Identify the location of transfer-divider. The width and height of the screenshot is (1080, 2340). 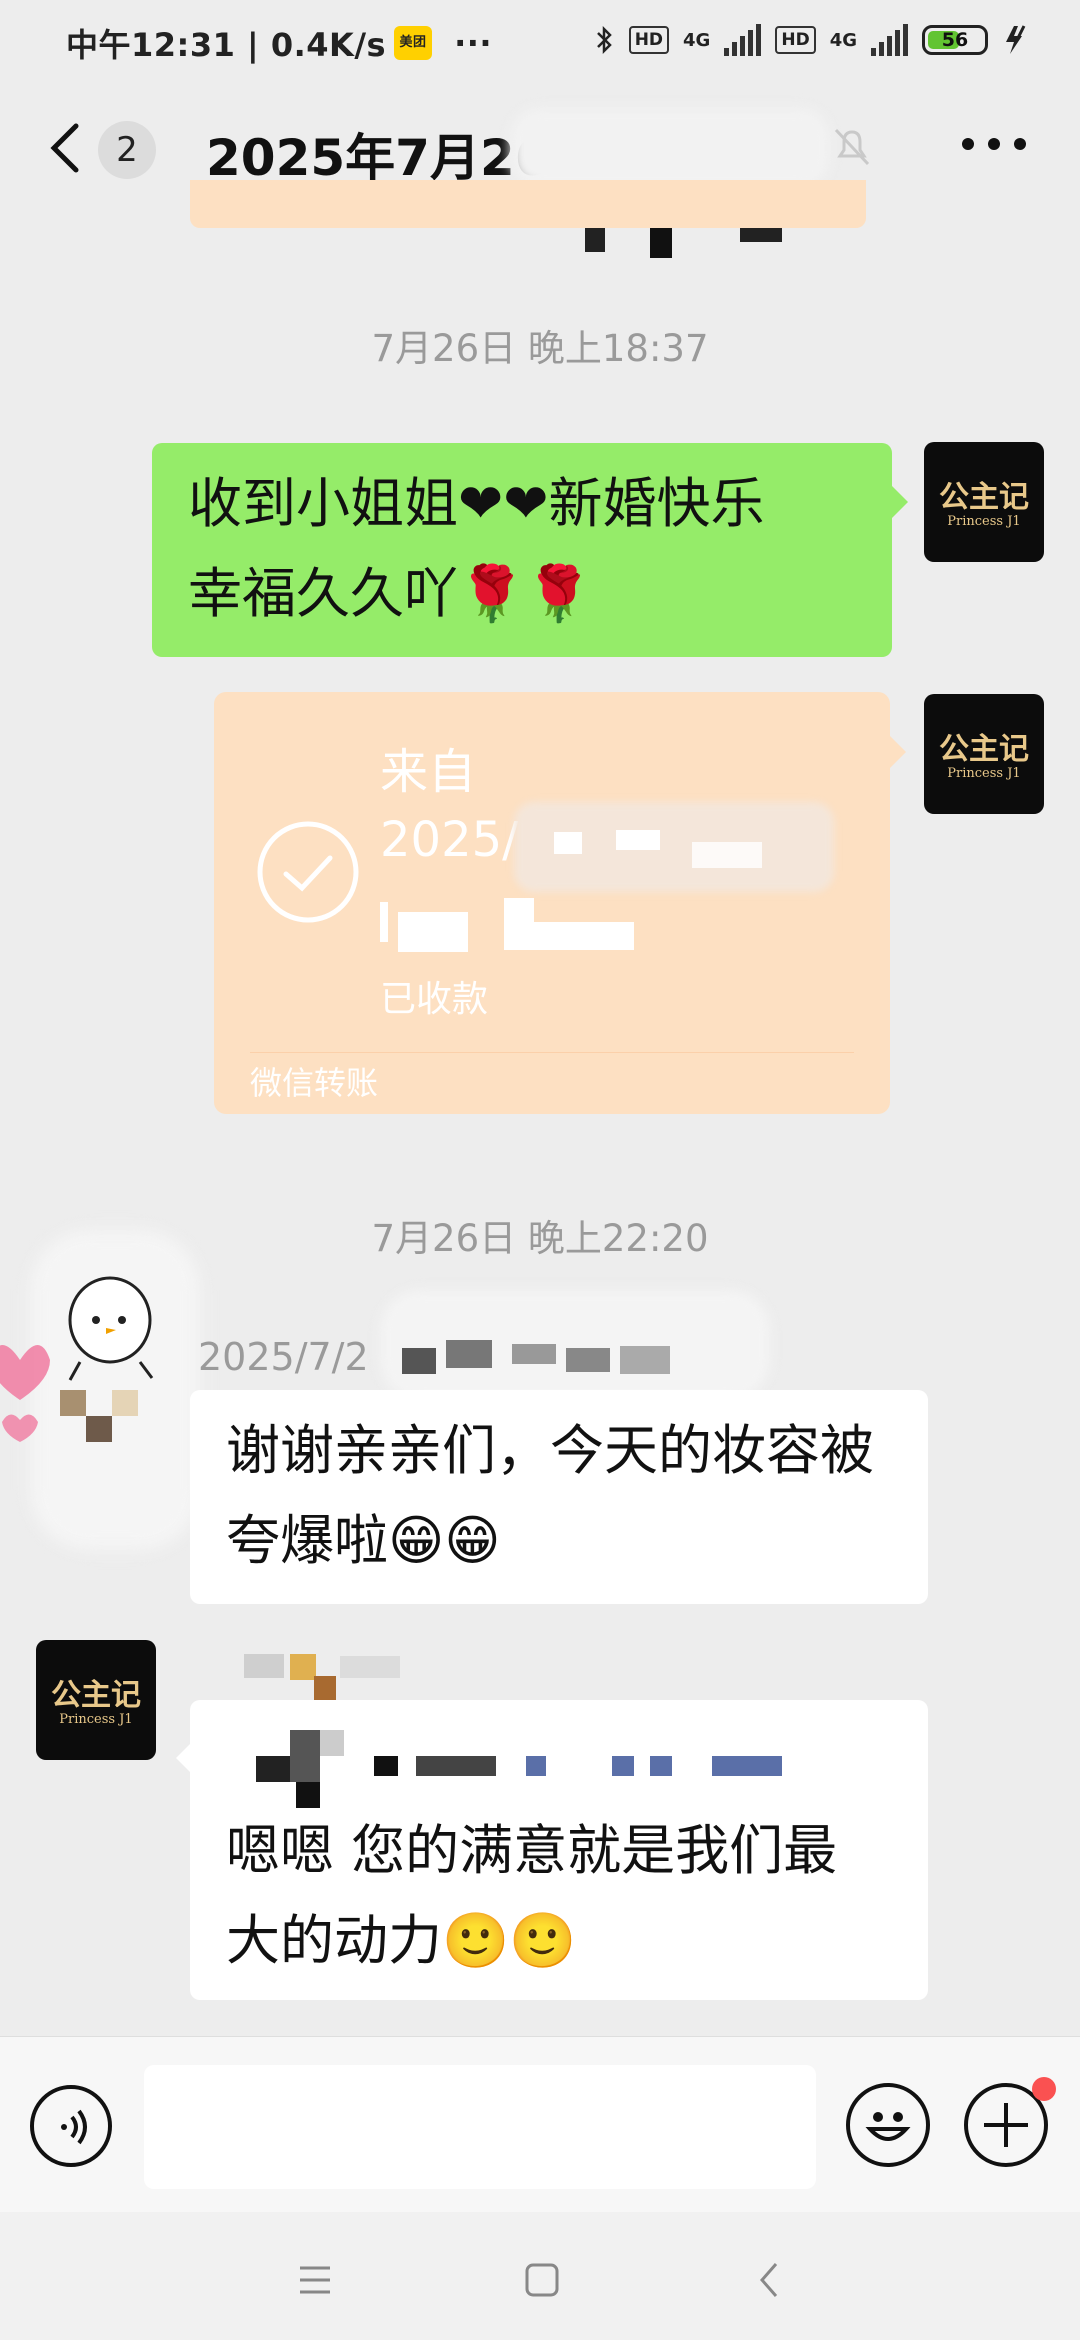
(552, 1052).